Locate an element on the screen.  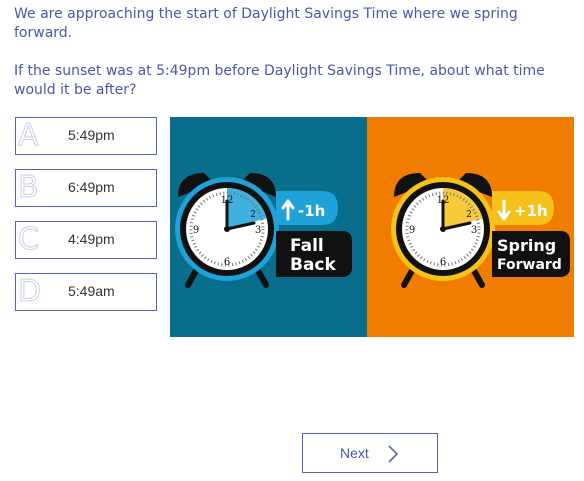
spring-label: Spring is located at coordinates (526, 245).